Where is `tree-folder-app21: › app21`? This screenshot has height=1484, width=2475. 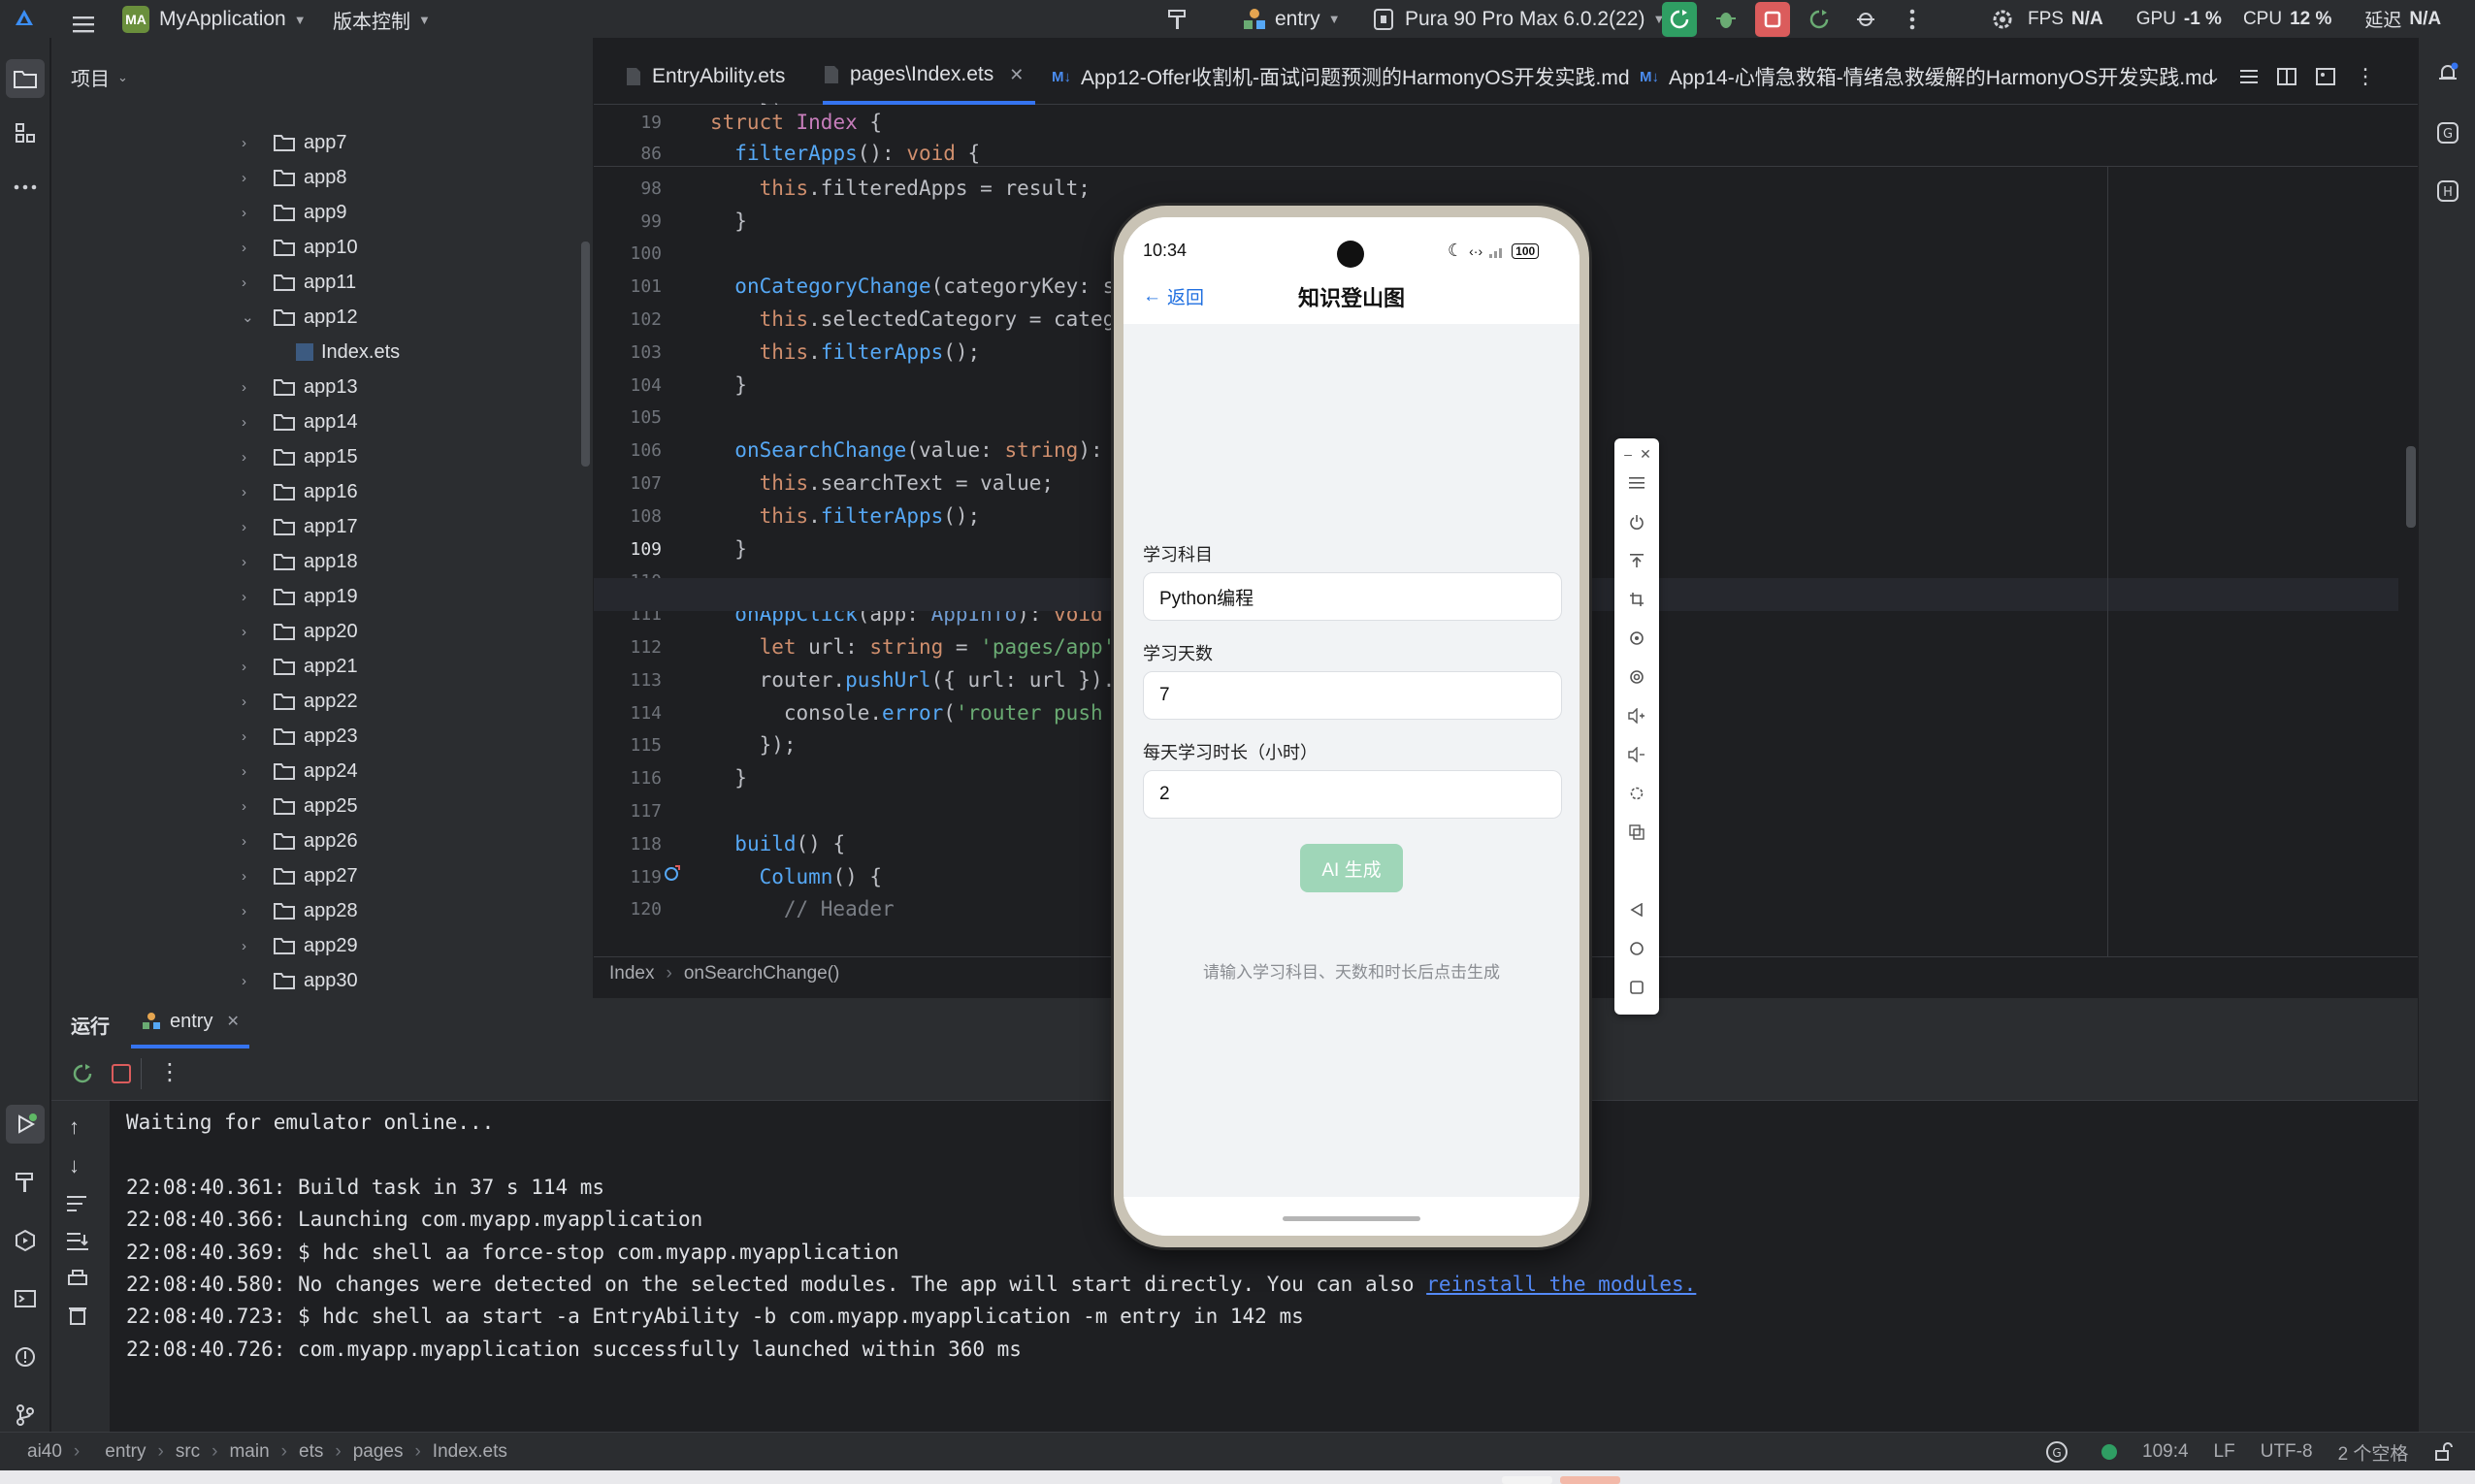
tree-folder-app21: › app21 is located at coordinates (300, 666).